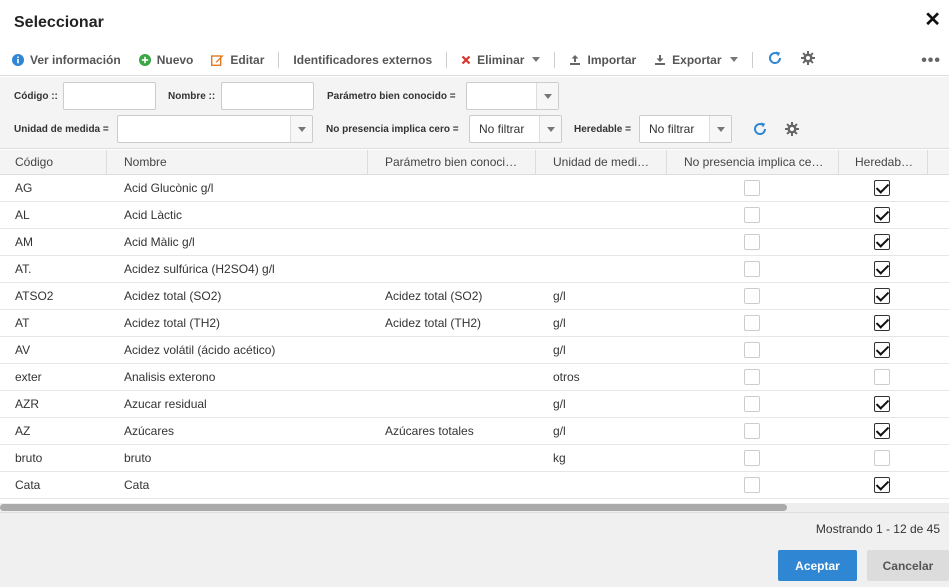  I want to click on import-button: Importar, so click(602, 60).